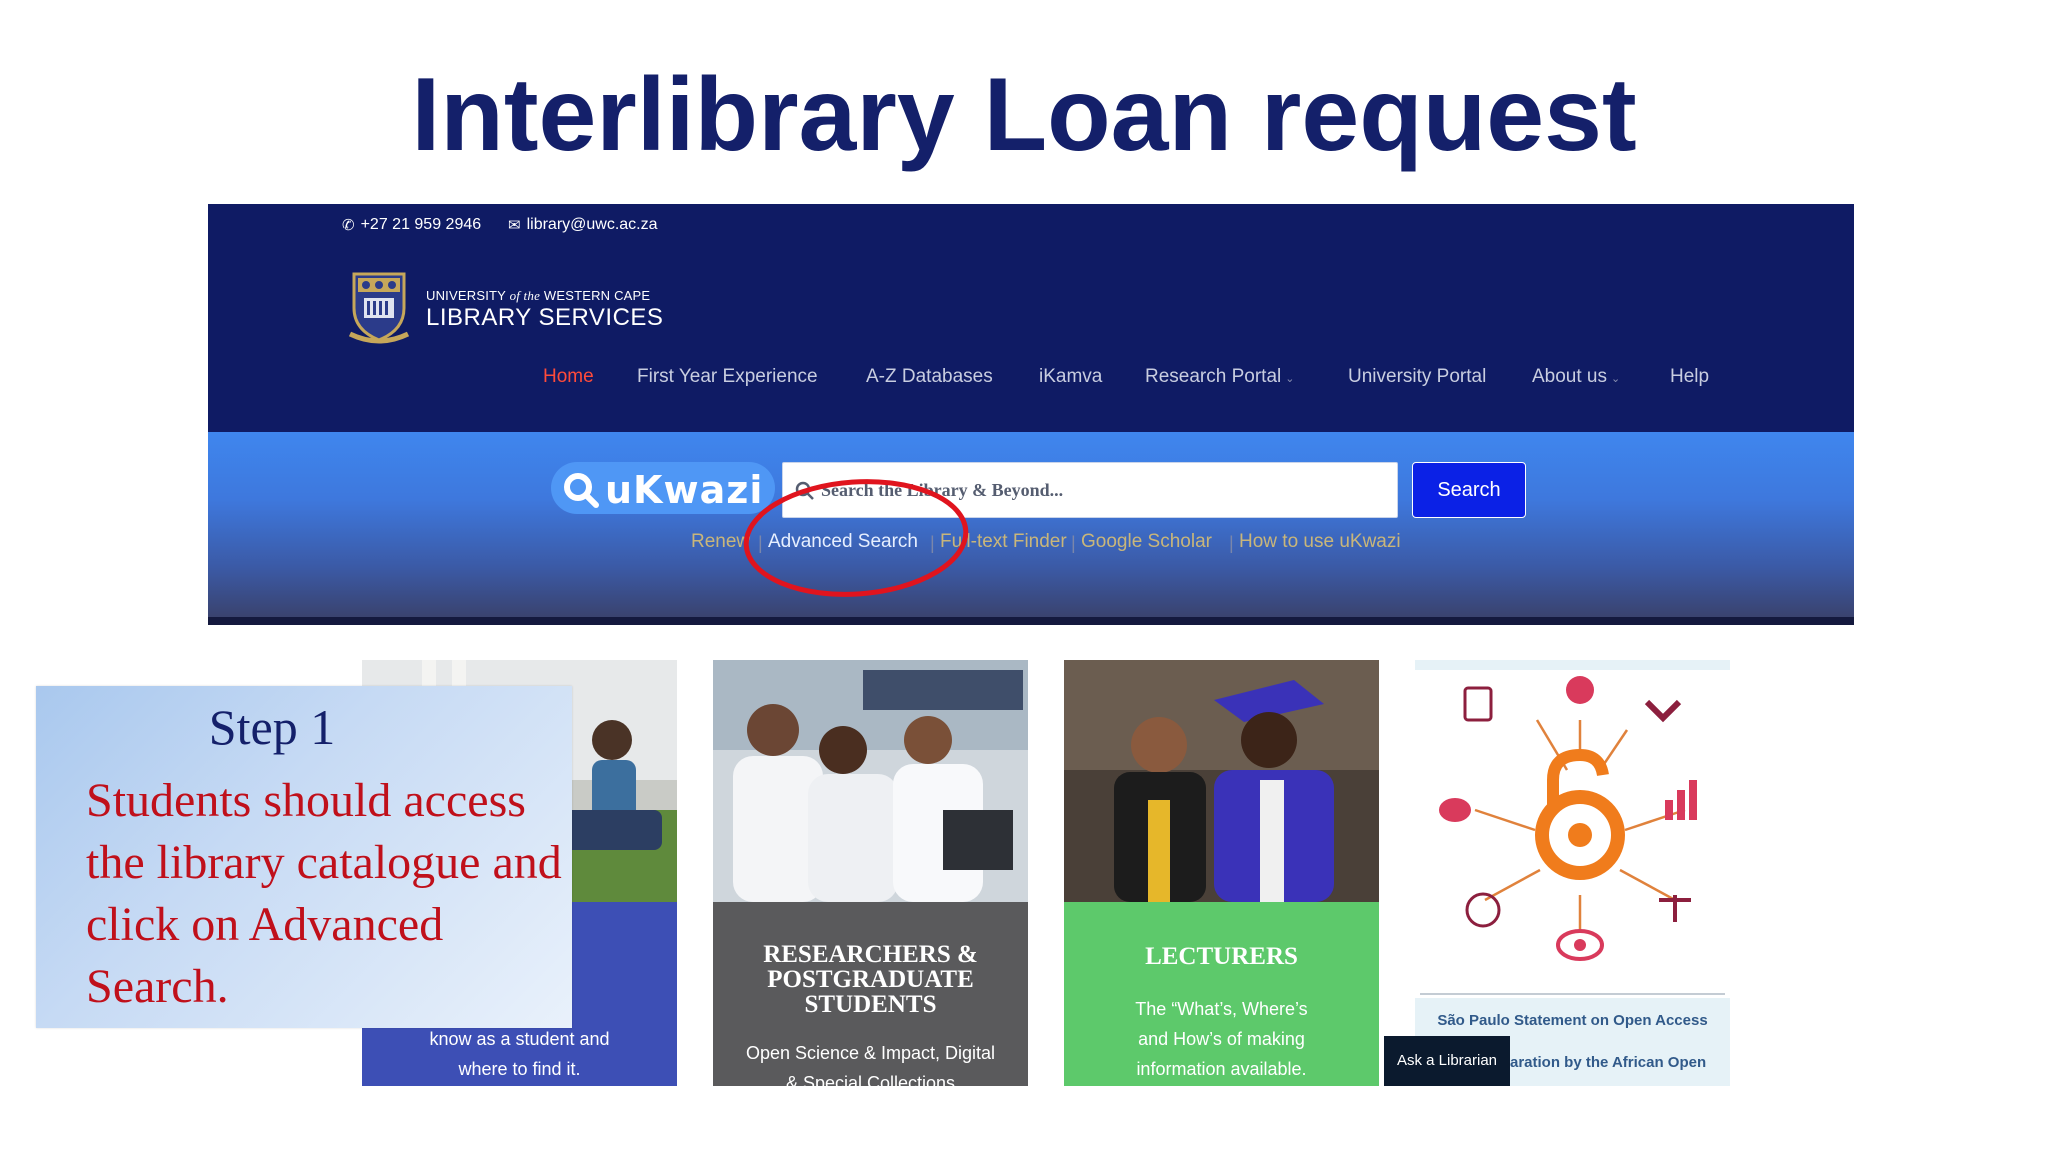 The height and width of the screenshot is (1152, 2048). Describe the element at coordinates (568, 381) in the screenshot. I see `nav-home: Home` at that location.